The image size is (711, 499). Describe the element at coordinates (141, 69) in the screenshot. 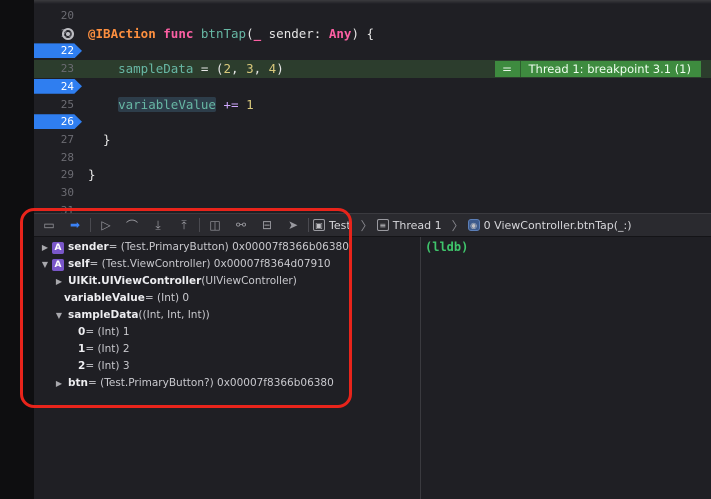

I see `code-token: sampleData` at that location.